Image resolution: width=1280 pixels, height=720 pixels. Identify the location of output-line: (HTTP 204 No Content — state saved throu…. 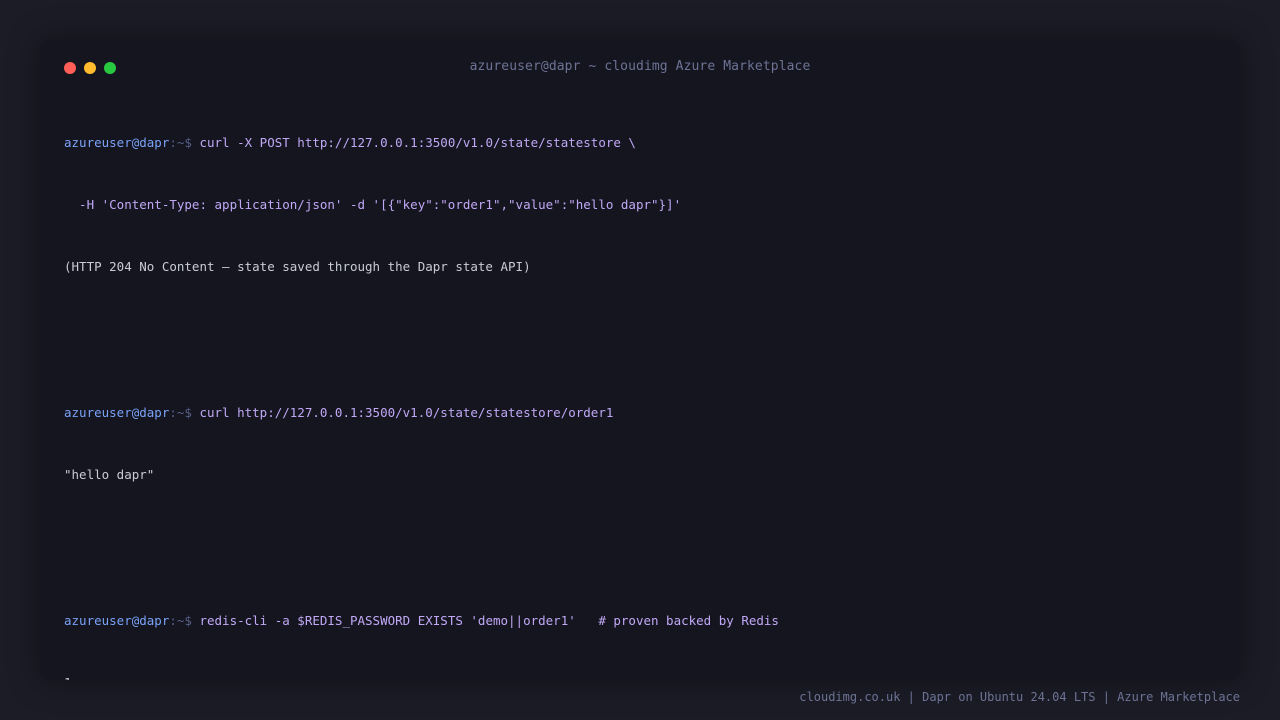
(297, 267).